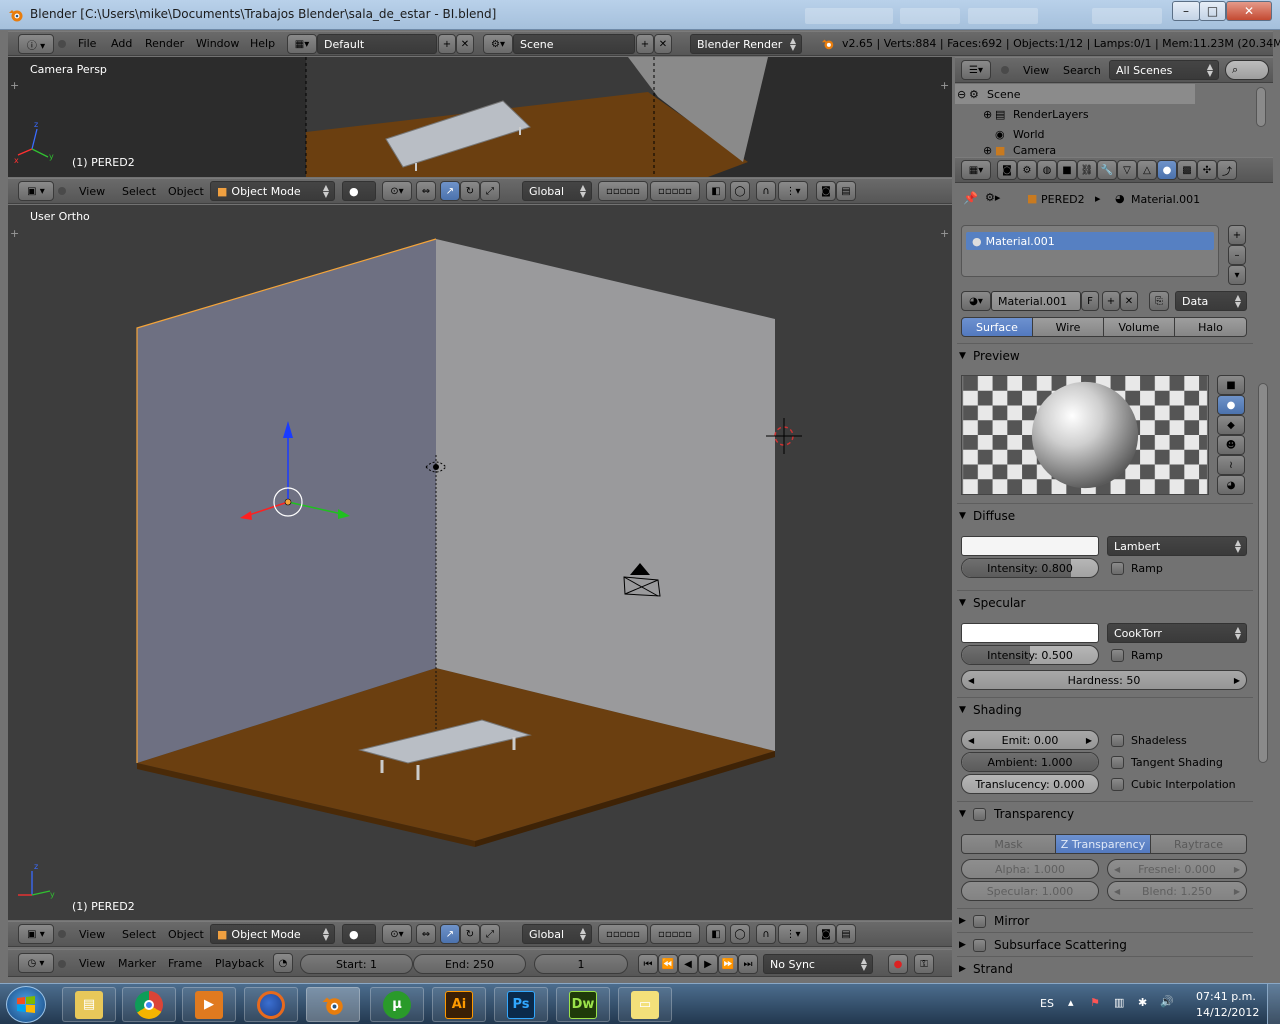  Describe the element at coordinates (1207, 170) in the screenshot. I see `particles-tab-icon: ✣` at that location.